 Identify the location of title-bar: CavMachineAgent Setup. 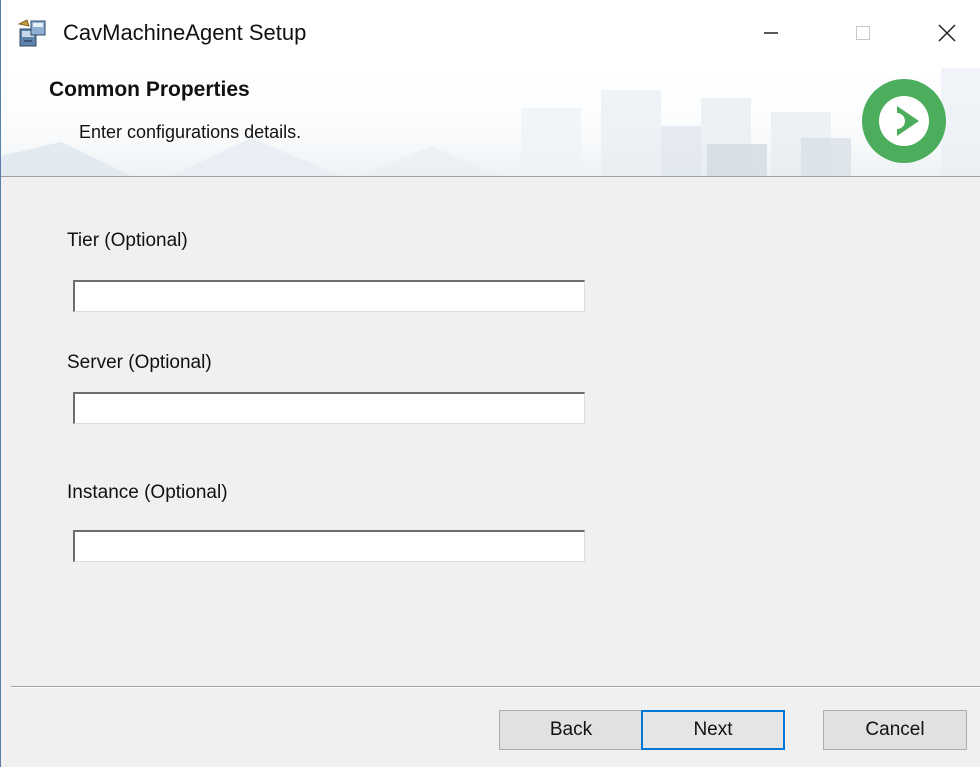
(490, 34).